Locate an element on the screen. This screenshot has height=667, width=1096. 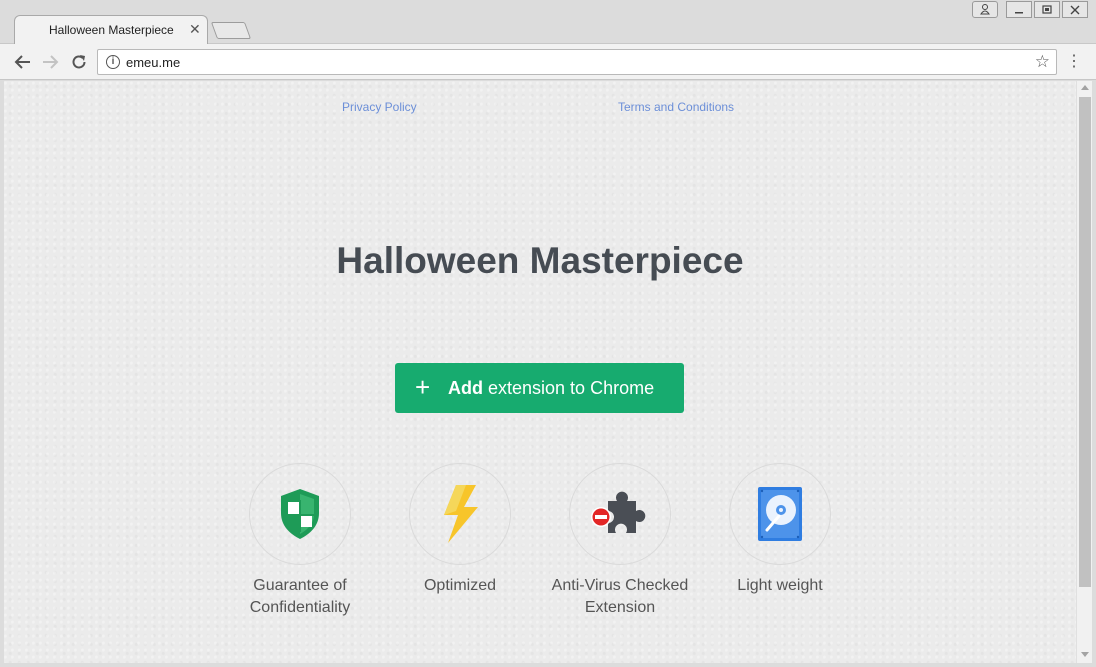
plus-icon: + is located at coordinates (423, 387).